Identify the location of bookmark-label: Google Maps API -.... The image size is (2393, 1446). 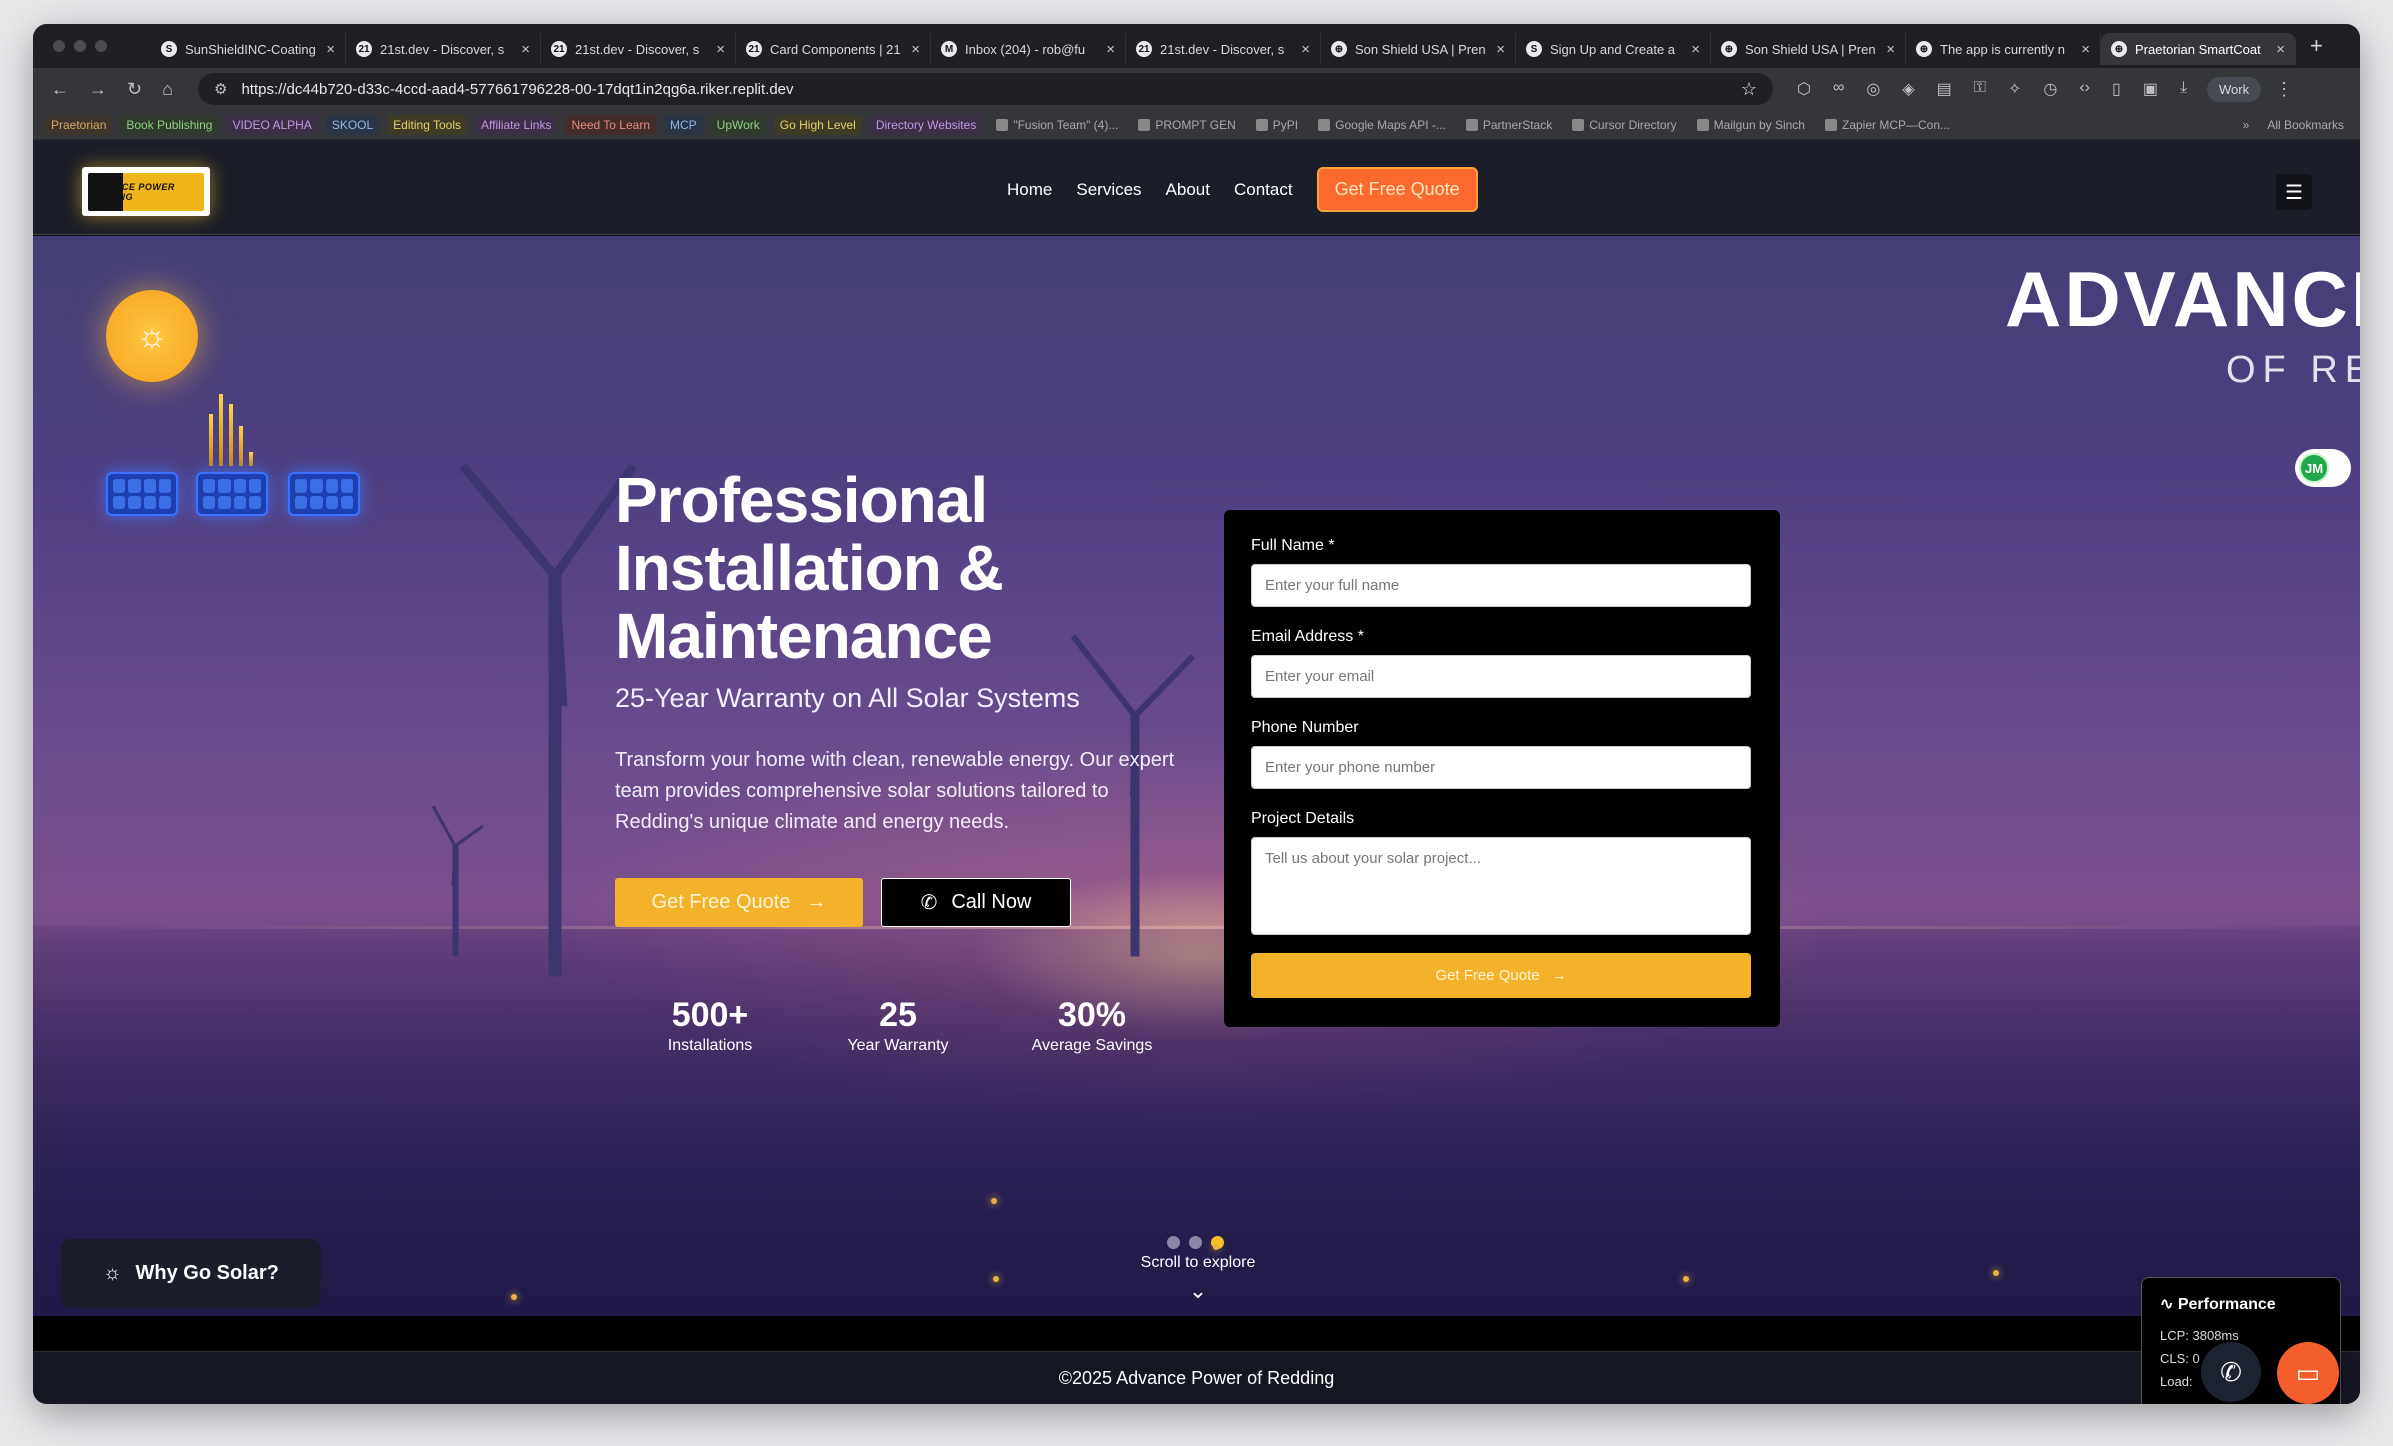
(1390, 124).